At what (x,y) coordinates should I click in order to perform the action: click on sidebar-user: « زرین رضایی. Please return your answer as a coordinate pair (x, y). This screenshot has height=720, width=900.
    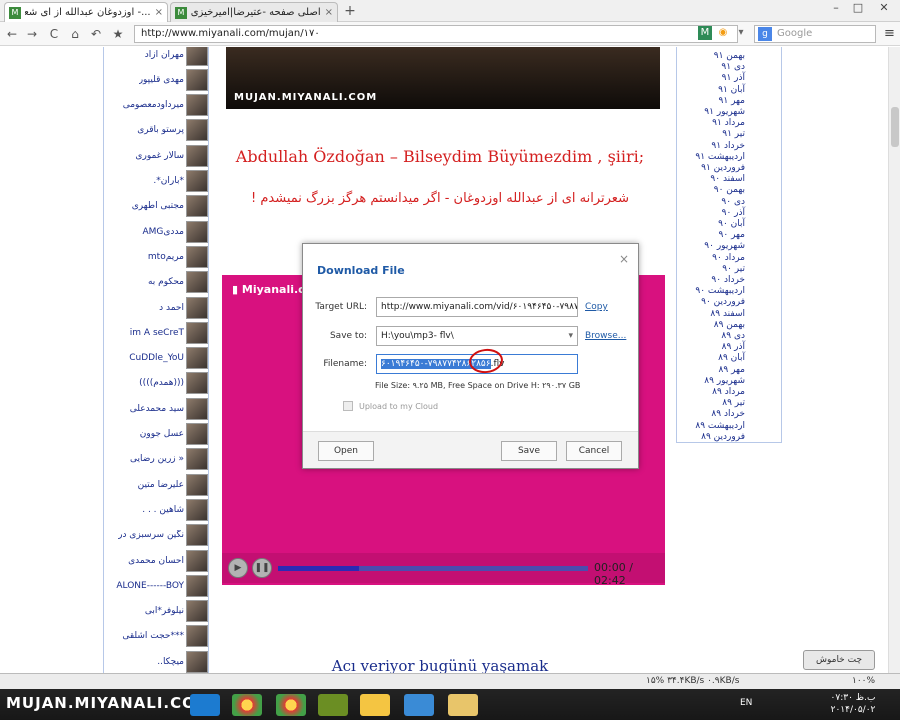
    Looking at the image, I should click on (156, 459).